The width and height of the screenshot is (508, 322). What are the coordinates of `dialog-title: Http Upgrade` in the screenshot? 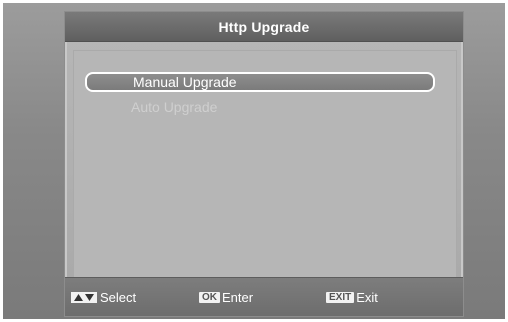 It's located at (264, 26).